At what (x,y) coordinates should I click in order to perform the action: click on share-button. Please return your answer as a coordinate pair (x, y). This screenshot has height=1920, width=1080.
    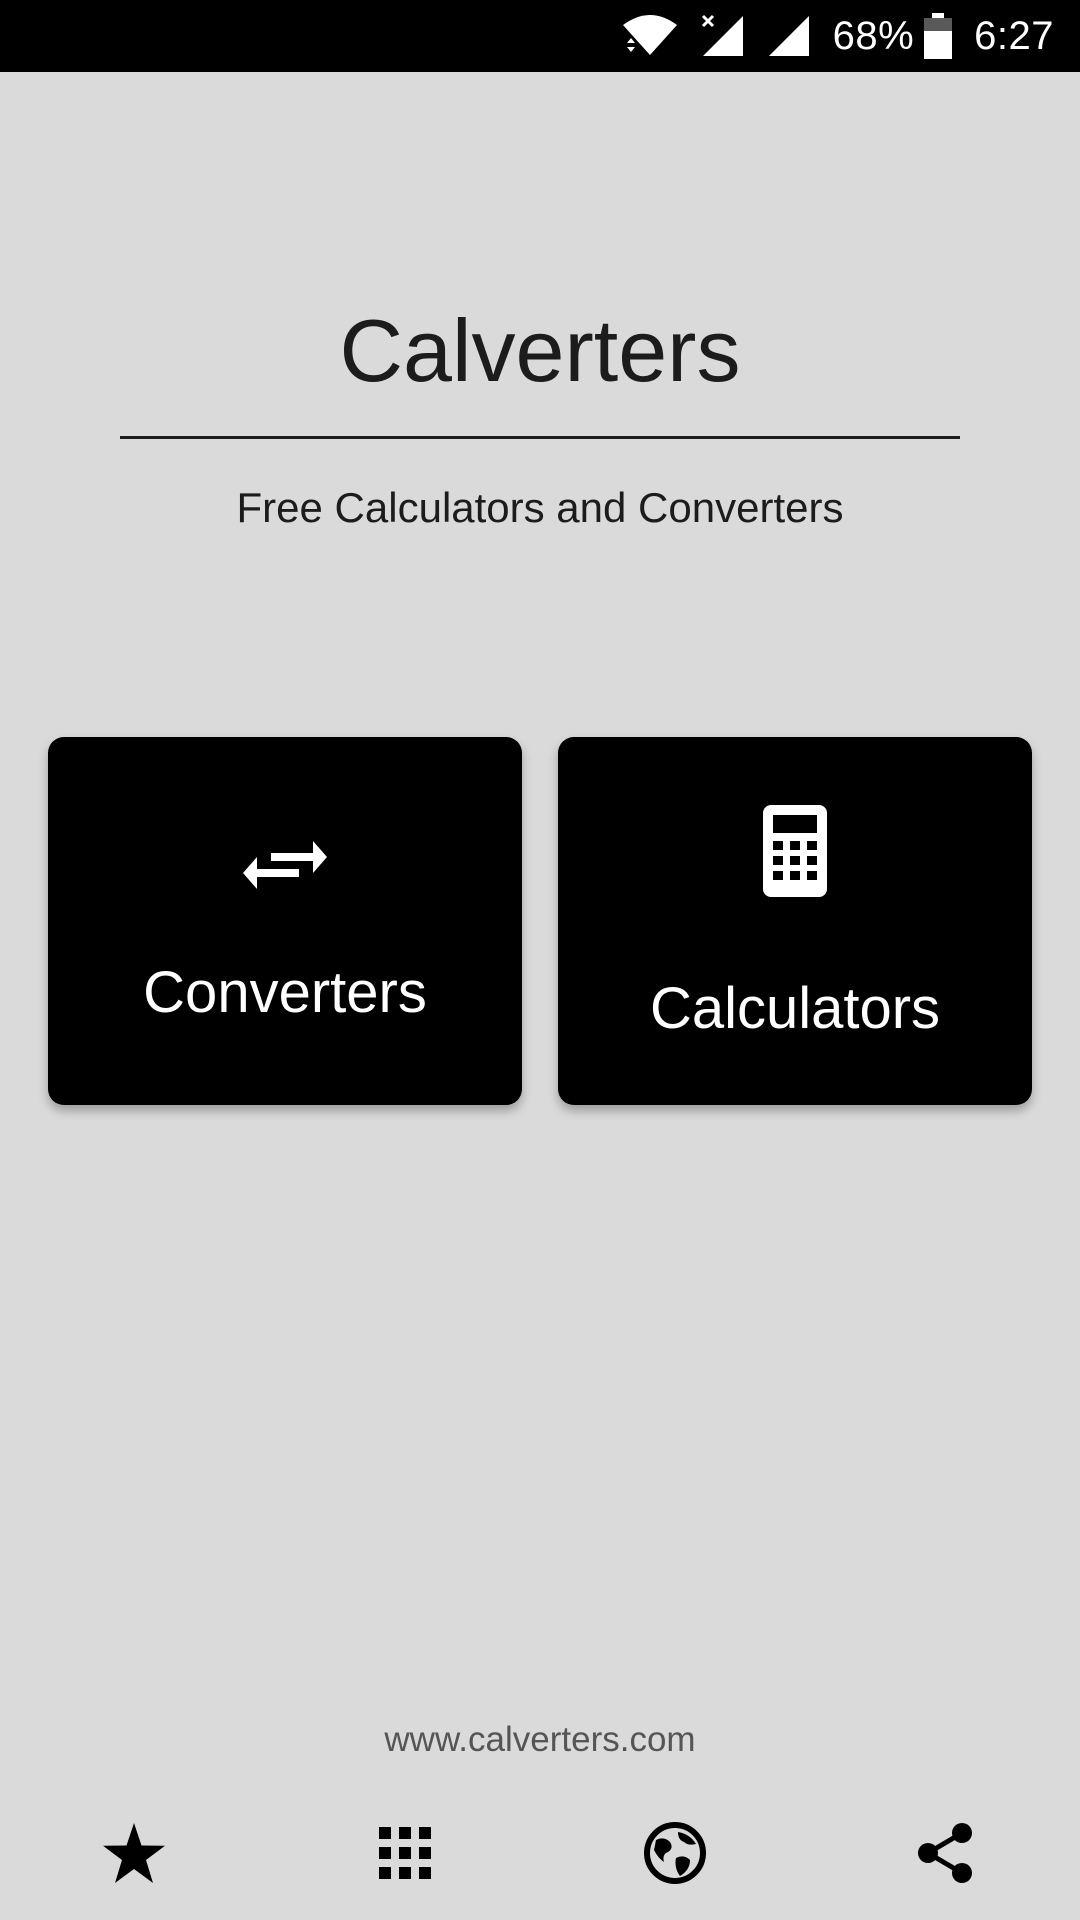
    Looking at the image, I should click on (945, 1855).